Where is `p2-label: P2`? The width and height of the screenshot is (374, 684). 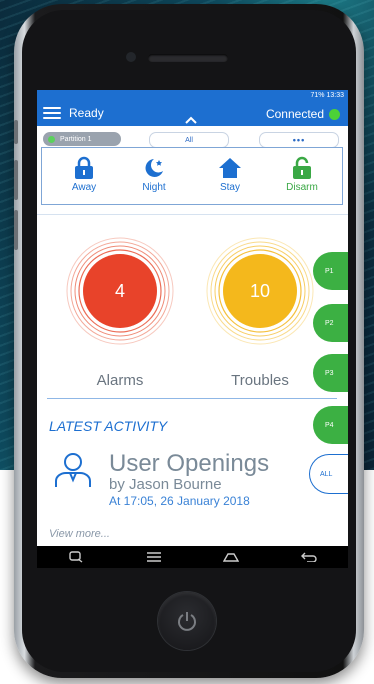
p2-label: P2 is located at coordinates (329, 323).